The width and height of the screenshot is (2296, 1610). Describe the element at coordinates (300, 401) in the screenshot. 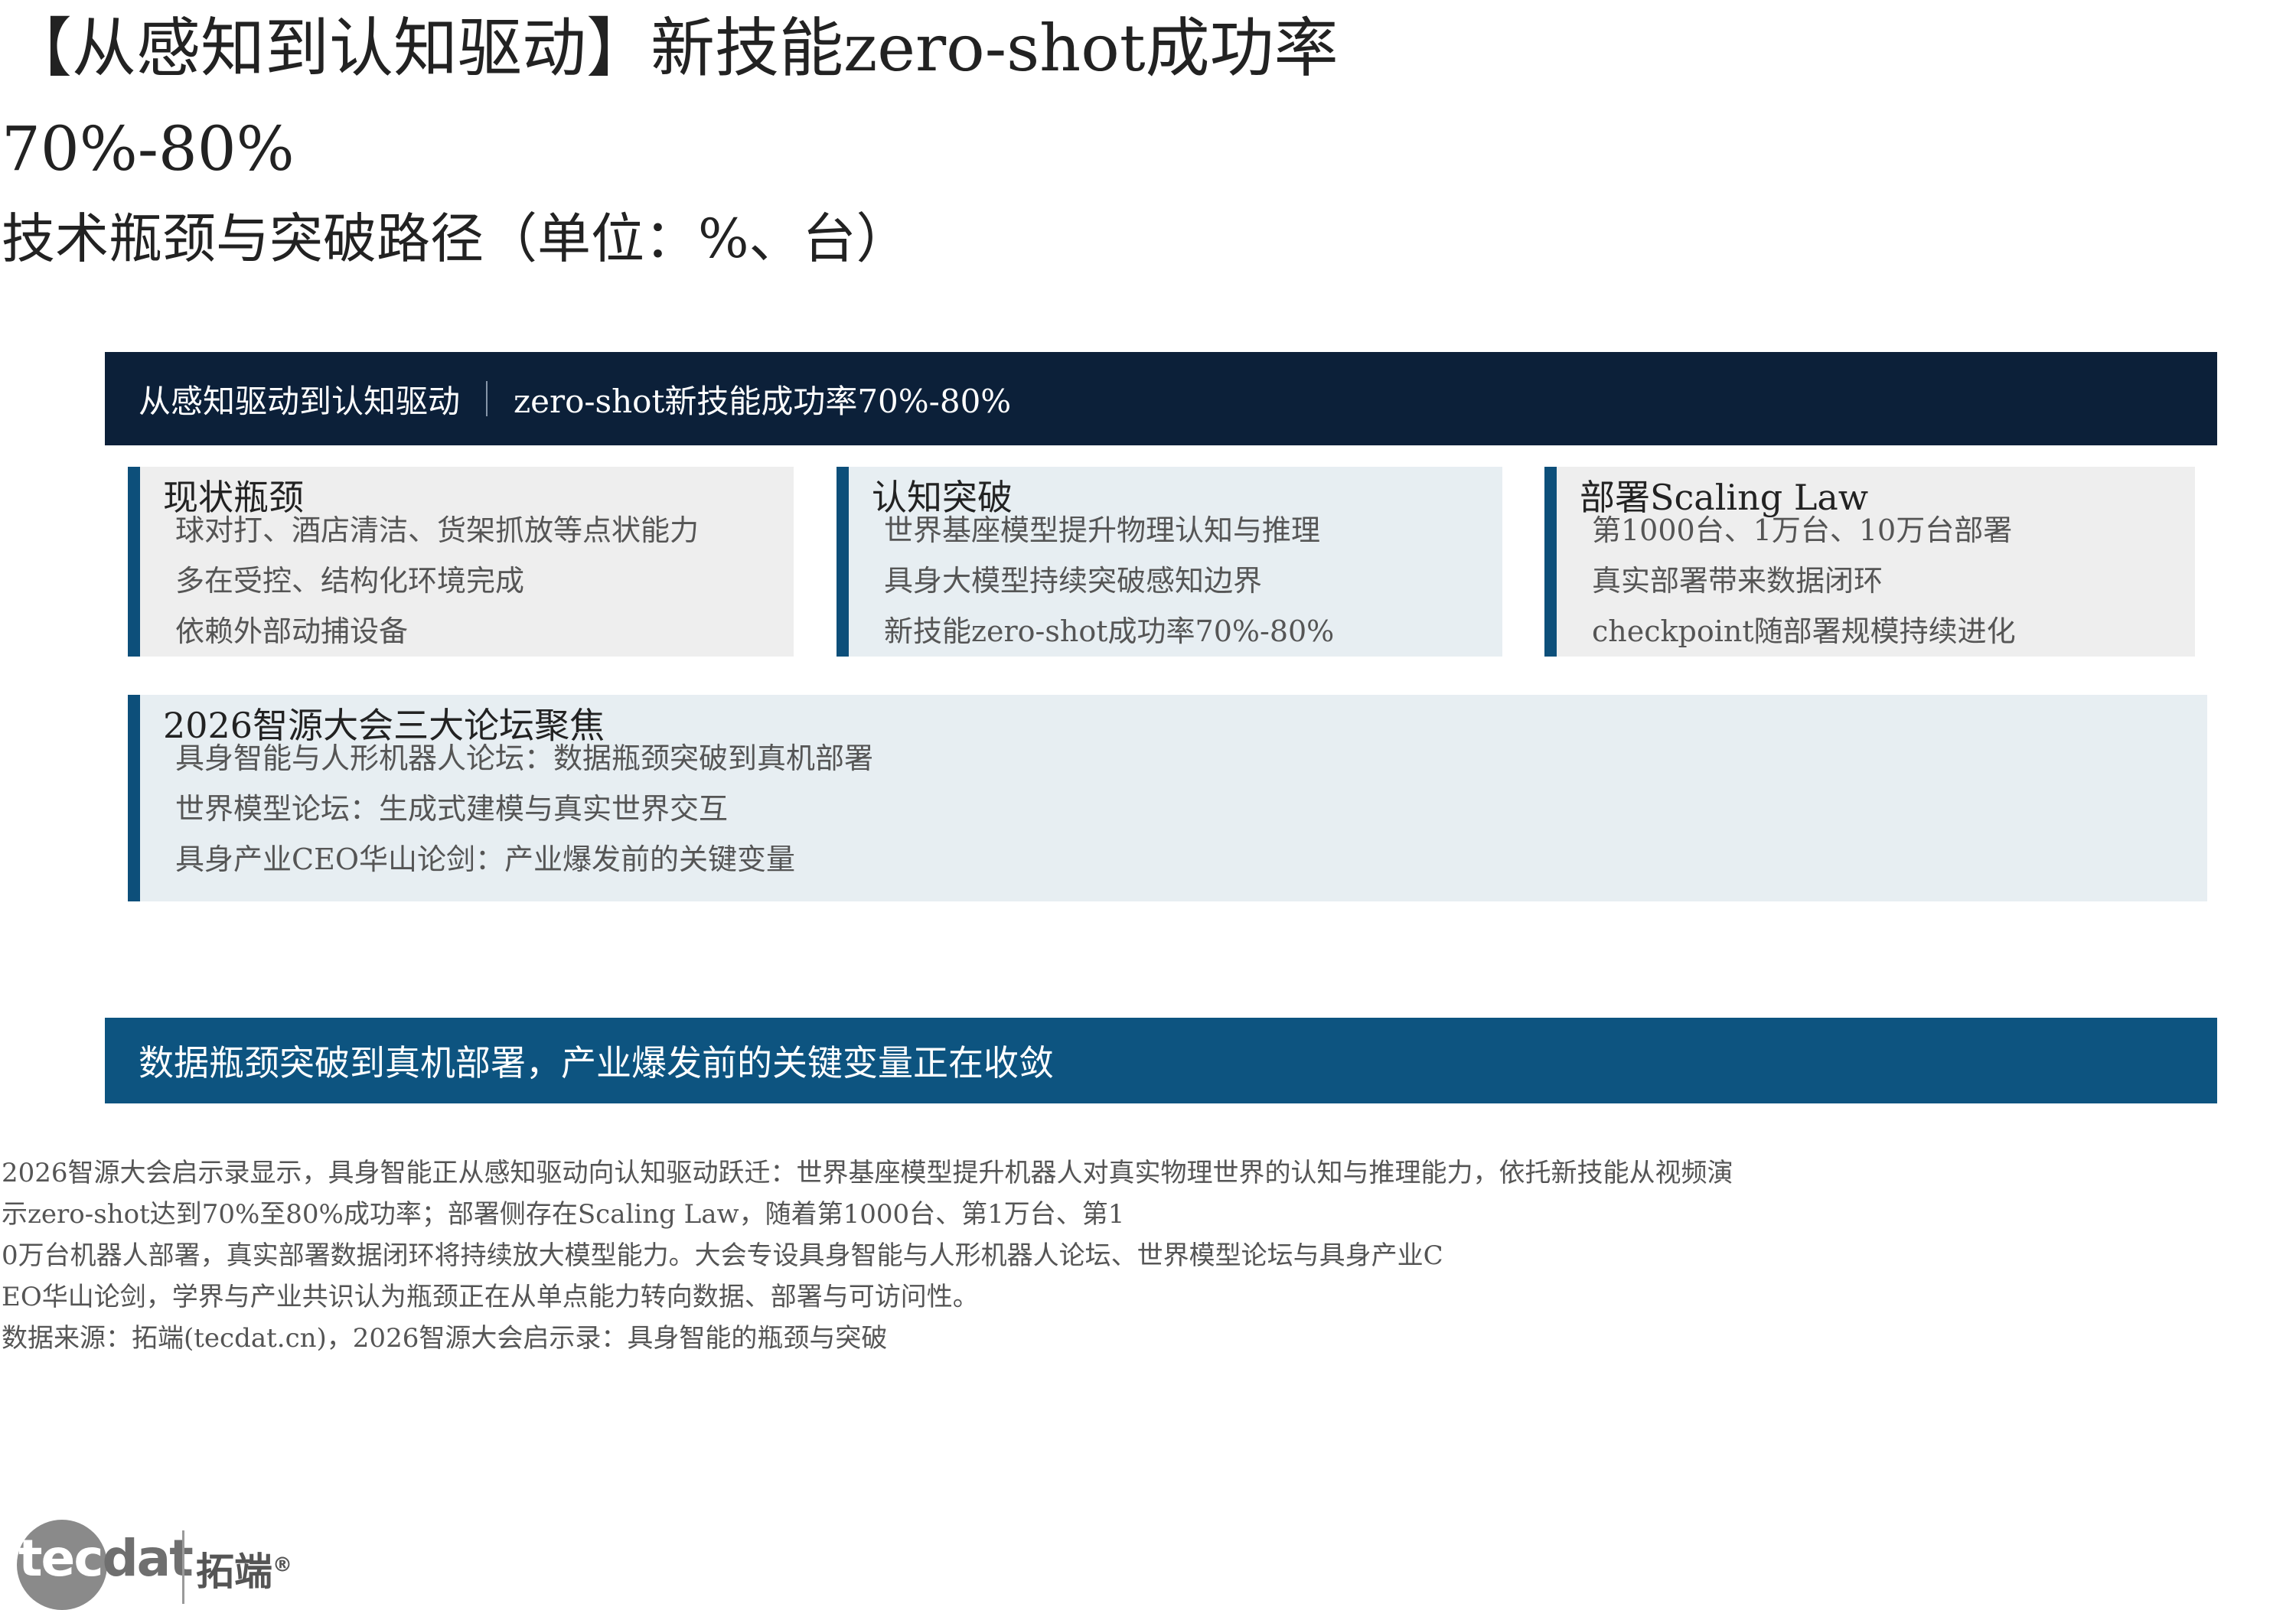

I see `banner-left-text: 从感知驱动到认知驱动` at that location.